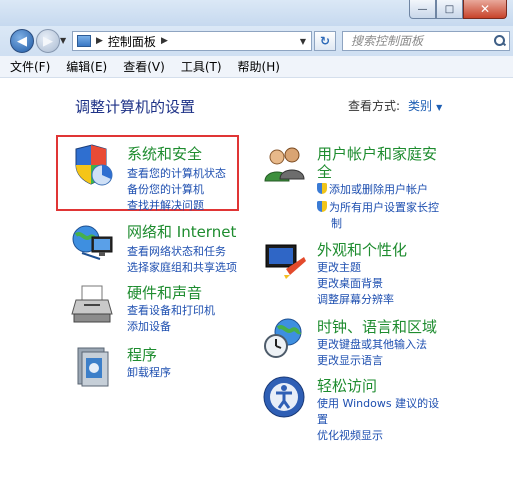 This screenshot has width=513, height=480. Describe the element at coordinates (485, 9) in the screenshot. I see `close-button: ✕` at that location.